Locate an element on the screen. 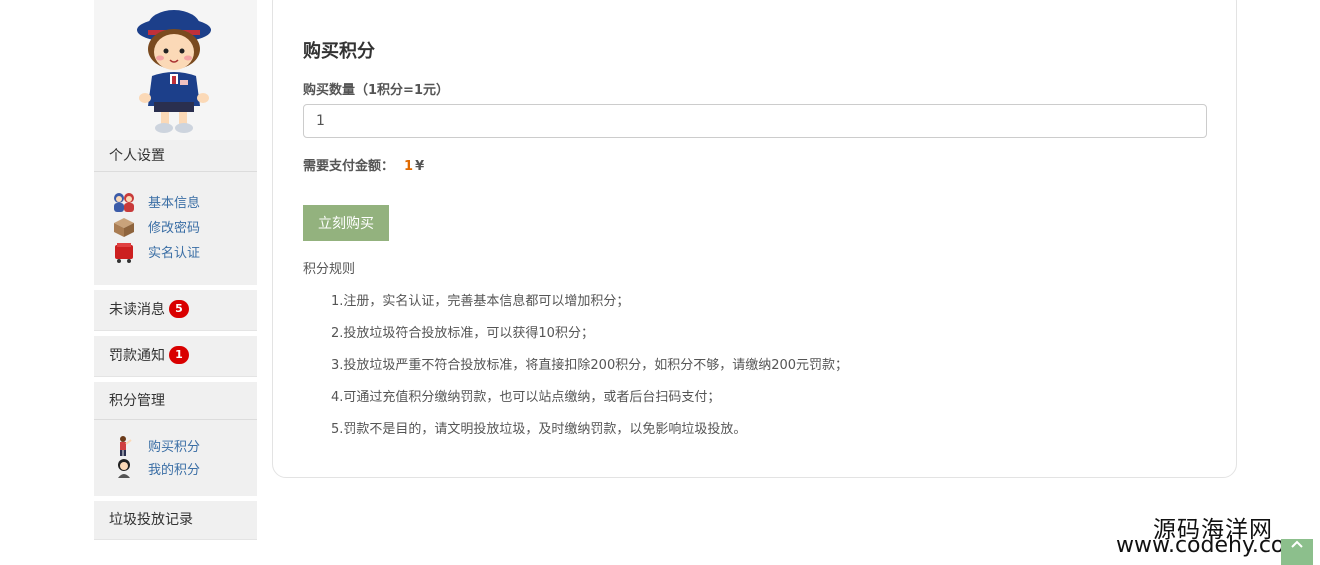 The height and width of the screenshot is (565, 1320). personal-settings-heading: 个人设置 is located at coordinates (175, 156).